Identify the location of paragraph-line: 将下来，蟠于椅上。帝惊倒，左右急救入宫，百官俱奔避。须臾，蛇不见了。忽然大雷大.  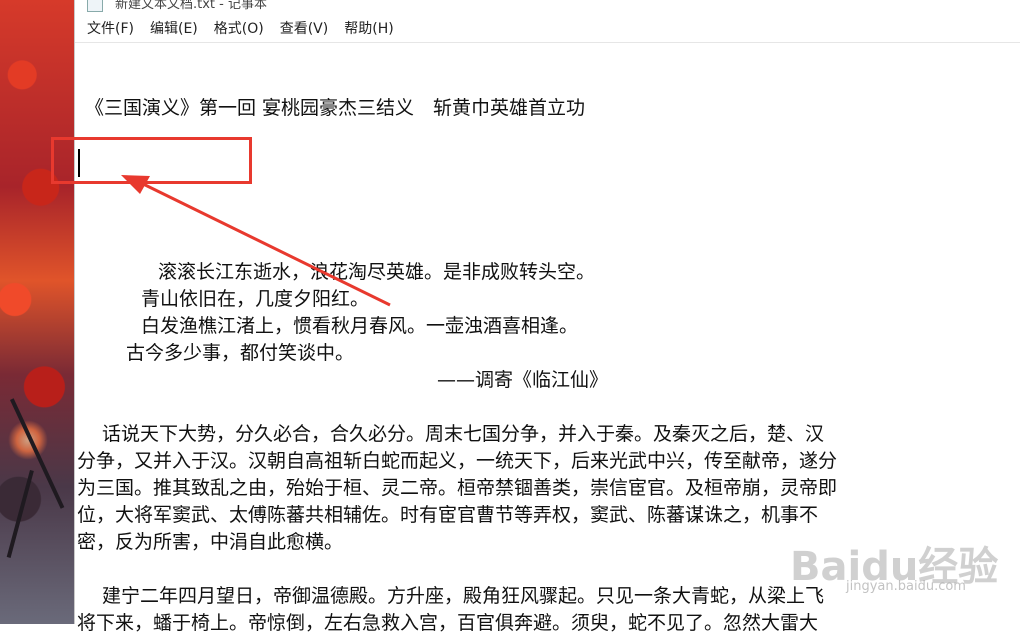
(448, 623).